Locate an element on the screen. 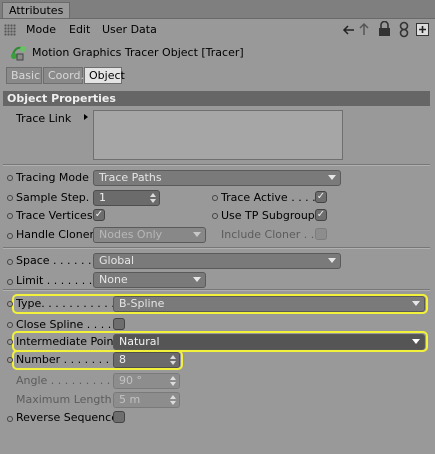 The image size is (435, 454). trace-link-label: Trace Link is located at coordinates (44, 118).